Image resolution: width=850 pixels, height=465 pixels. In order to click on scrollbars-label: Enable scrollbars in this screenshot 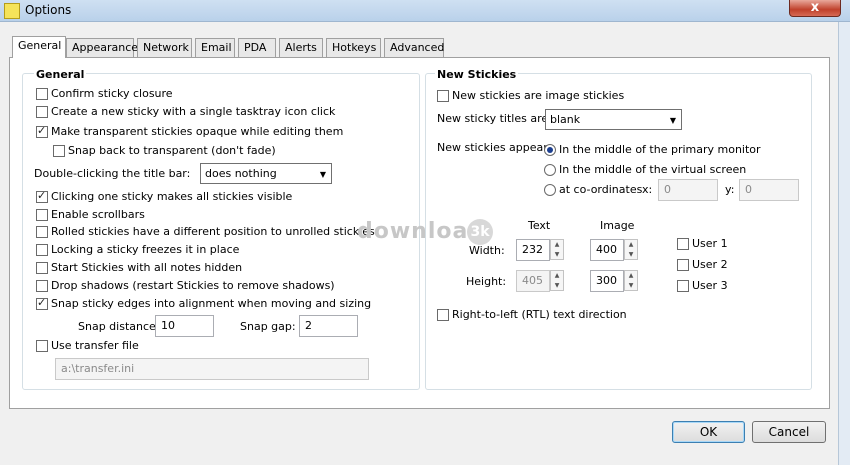, I will do `click(98, 214)`.